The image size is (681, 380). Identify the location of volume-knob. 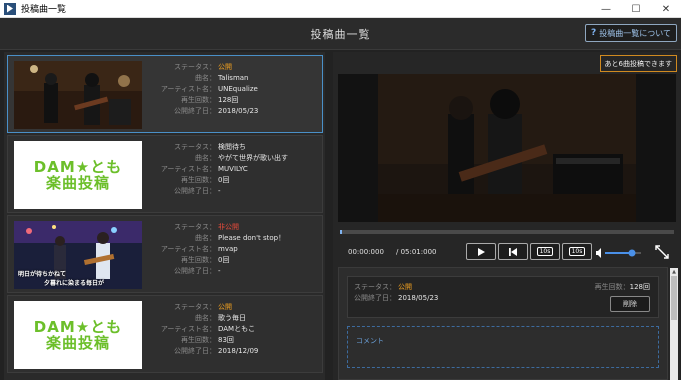
(632, 253).